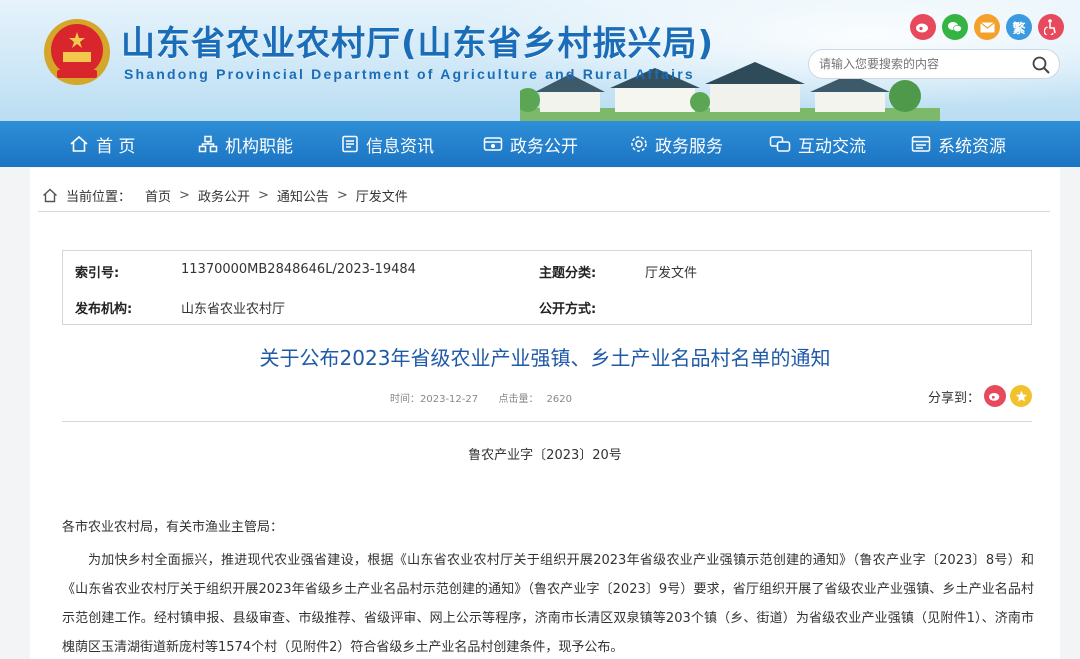 The image size is (1080, 659). Describe the element at coordinates (99, 197) in the screenshot. I see `breadcrumb-prefix: 当前位置：` at that location.